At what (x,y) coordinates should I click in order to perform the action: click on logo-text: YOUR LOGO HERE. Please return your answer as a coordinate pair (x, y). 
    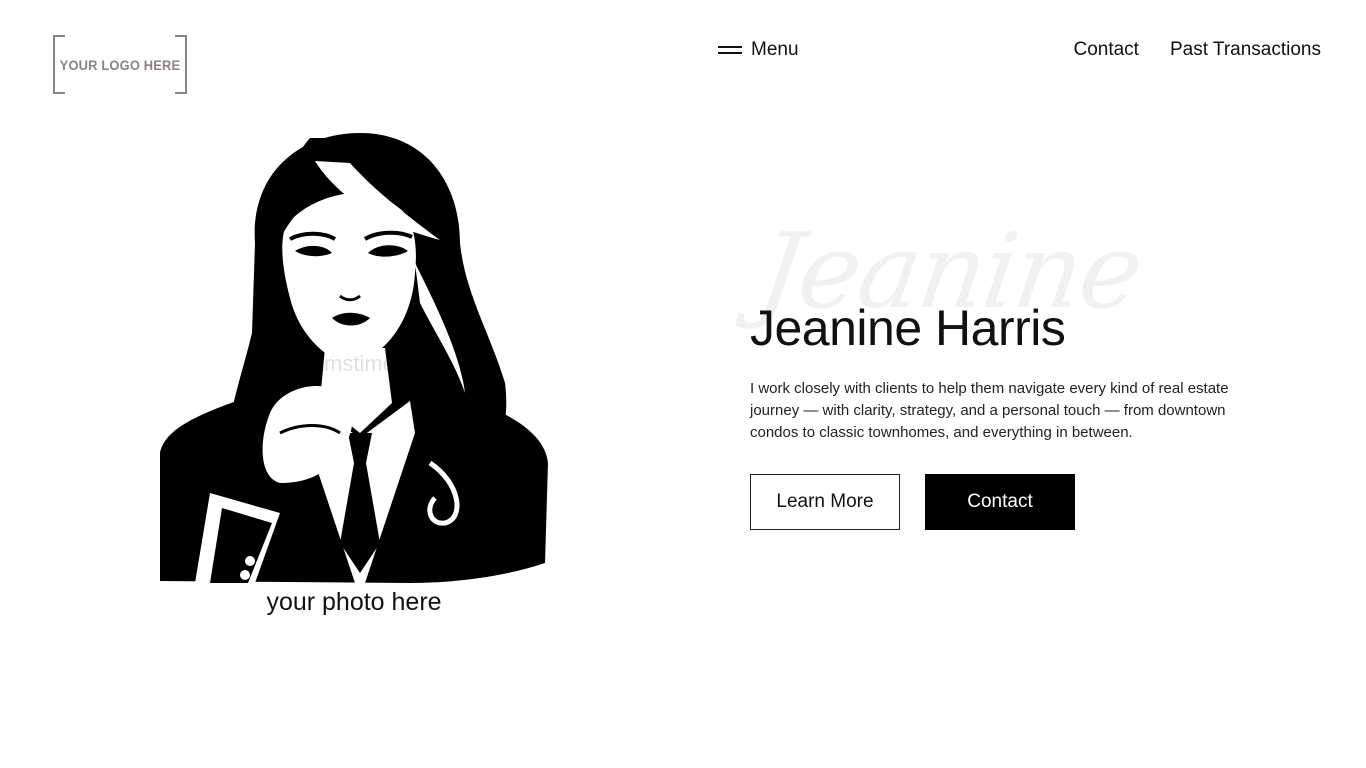
    Looking at the image, I should click on (120, 64).